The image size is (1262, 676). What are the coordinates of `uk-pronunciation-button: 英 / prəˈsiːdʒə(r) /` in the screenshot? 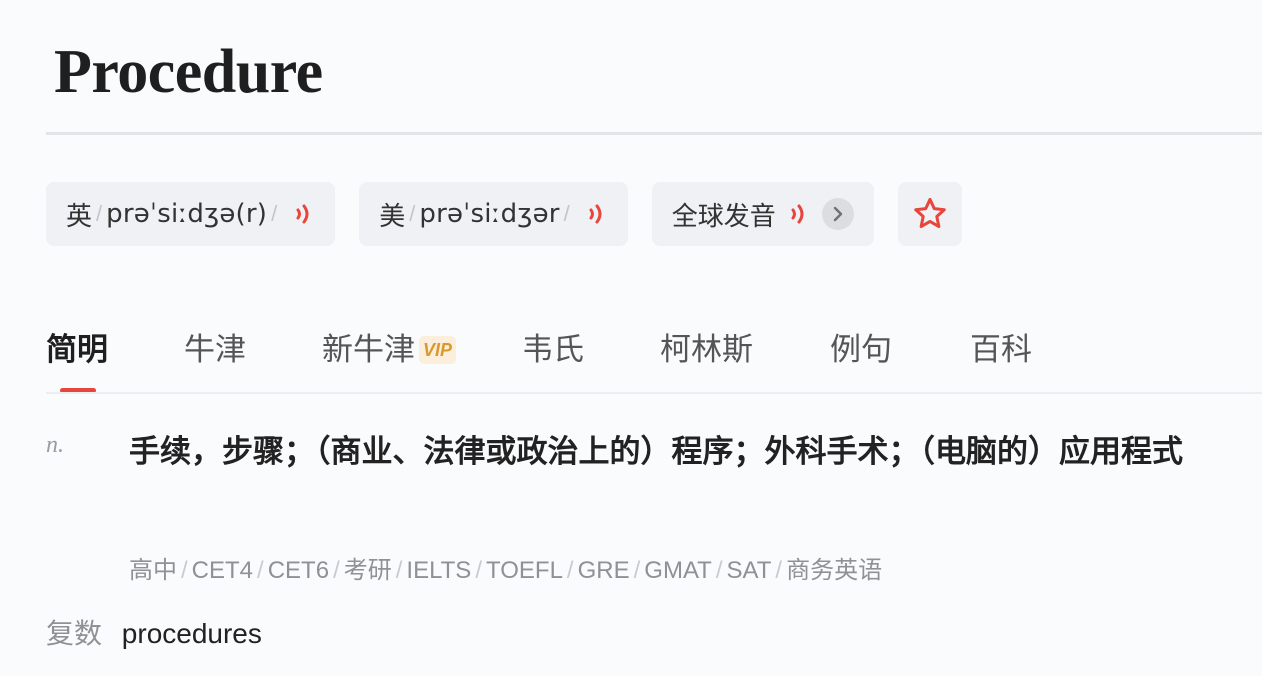 It's located at (191, 214).